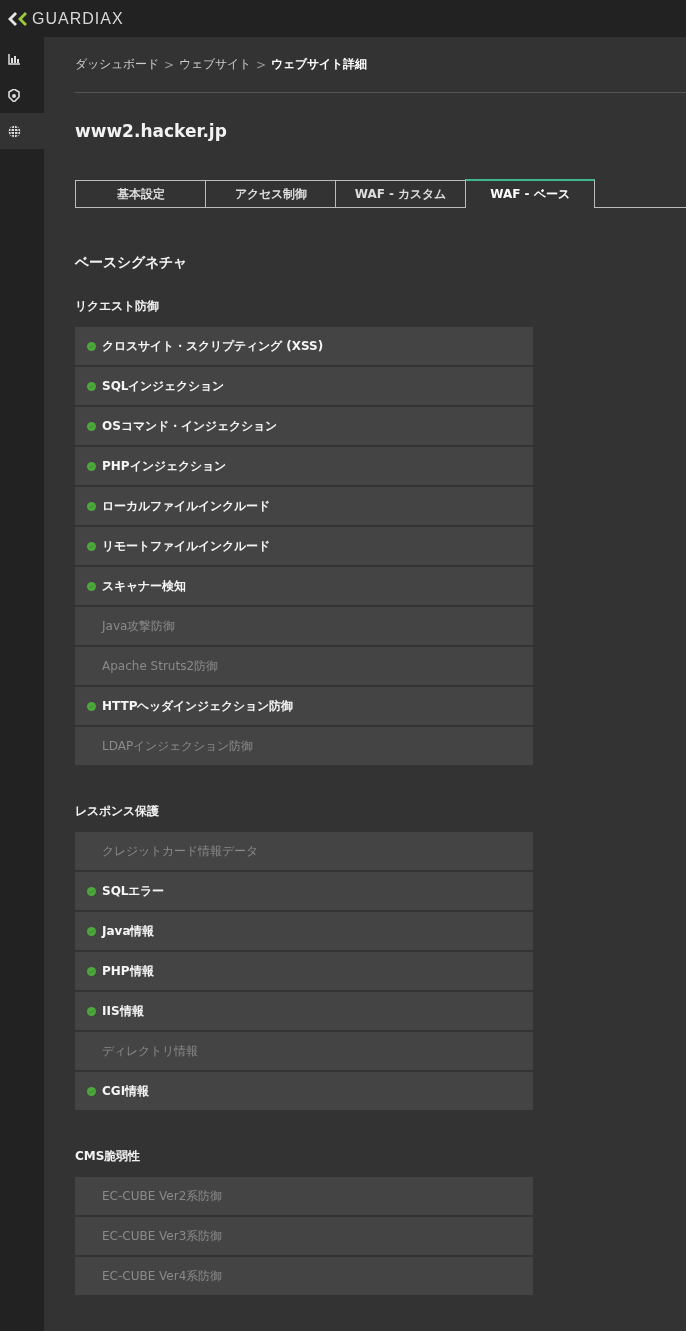 The width and height of the screenshot is (686, 1331). Describe the element at coordinates (128, 931) in the screenshot. I see `signature-label: Java情報` at that location.